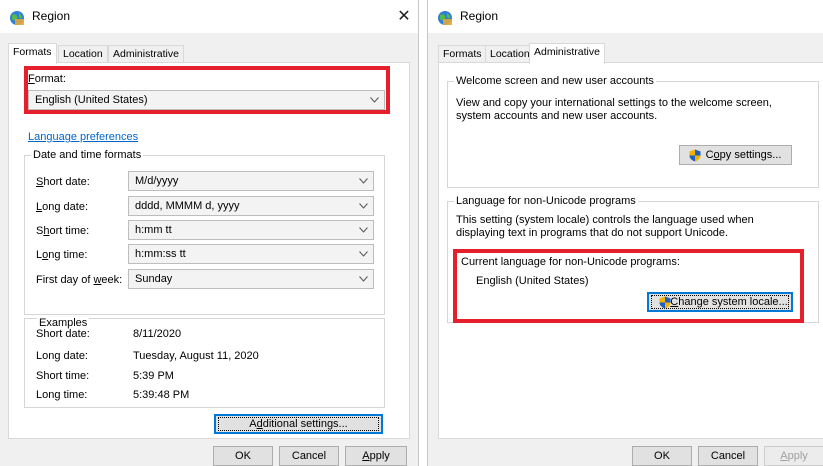 The width and height of the screenshot is (823, 466). I want to click on first-day-of-week-value: Sunday, so click(154, 279).